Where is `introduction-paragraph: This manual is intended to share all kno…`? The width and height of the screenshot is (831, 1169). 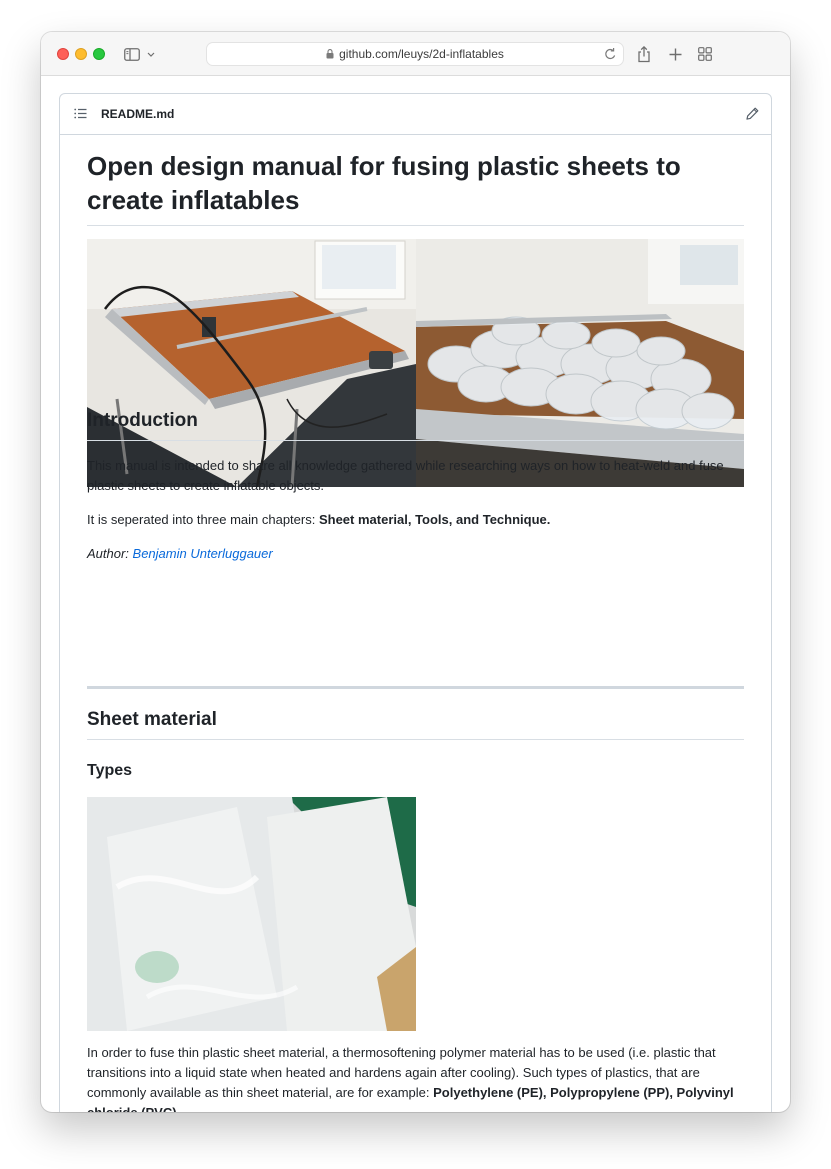
introduction-paragraph: This manual is intended to share all kno… is located at coordinates (405, 475).